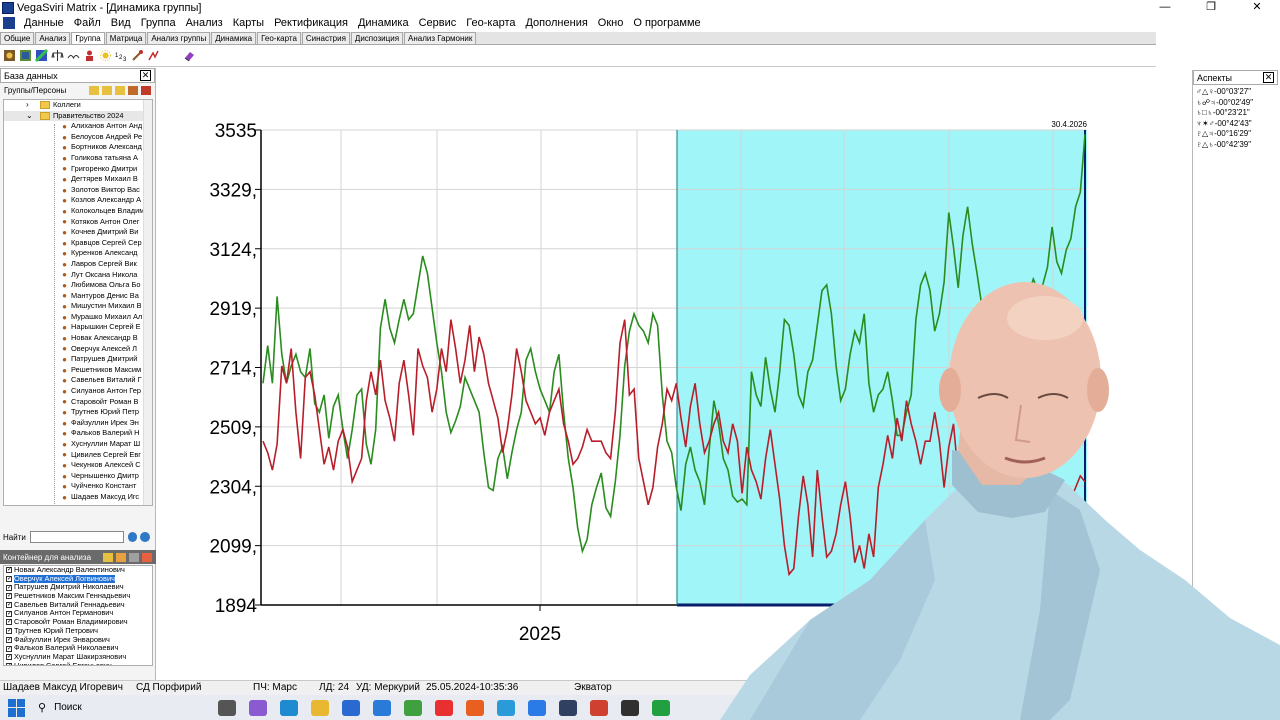  Describe the element at coordinates (78, 391) in the screenshot. I see `person-item: ● Силуанов Антон Гер` at that location.